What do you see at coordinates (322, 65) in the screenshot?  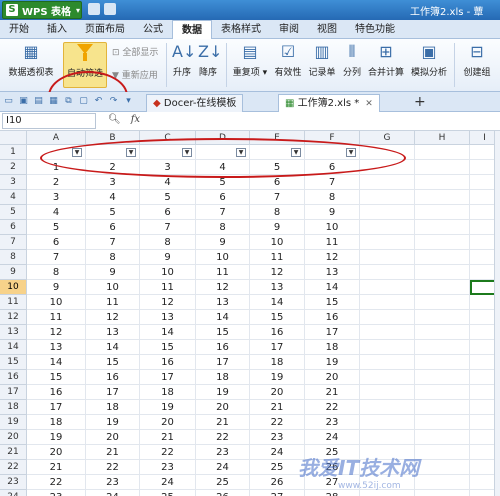 I see `record-form-button: ▥ 记录单` at bounding box center [322, 65].